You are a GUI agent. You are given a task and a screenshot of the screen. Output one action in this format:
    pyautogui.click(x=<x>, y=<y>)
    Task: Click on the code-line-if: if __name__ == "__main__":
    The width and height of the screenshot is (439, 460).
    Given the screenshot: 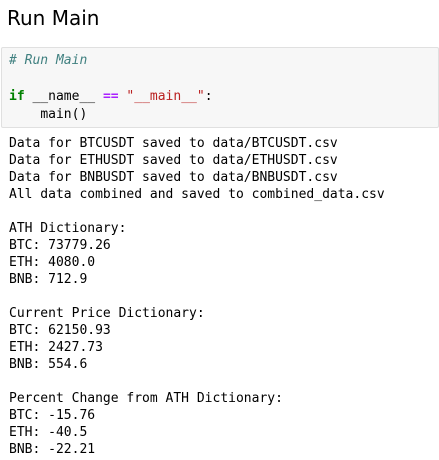 What is the action you would take?
    pyautogui.click(x=111, y=97)
    